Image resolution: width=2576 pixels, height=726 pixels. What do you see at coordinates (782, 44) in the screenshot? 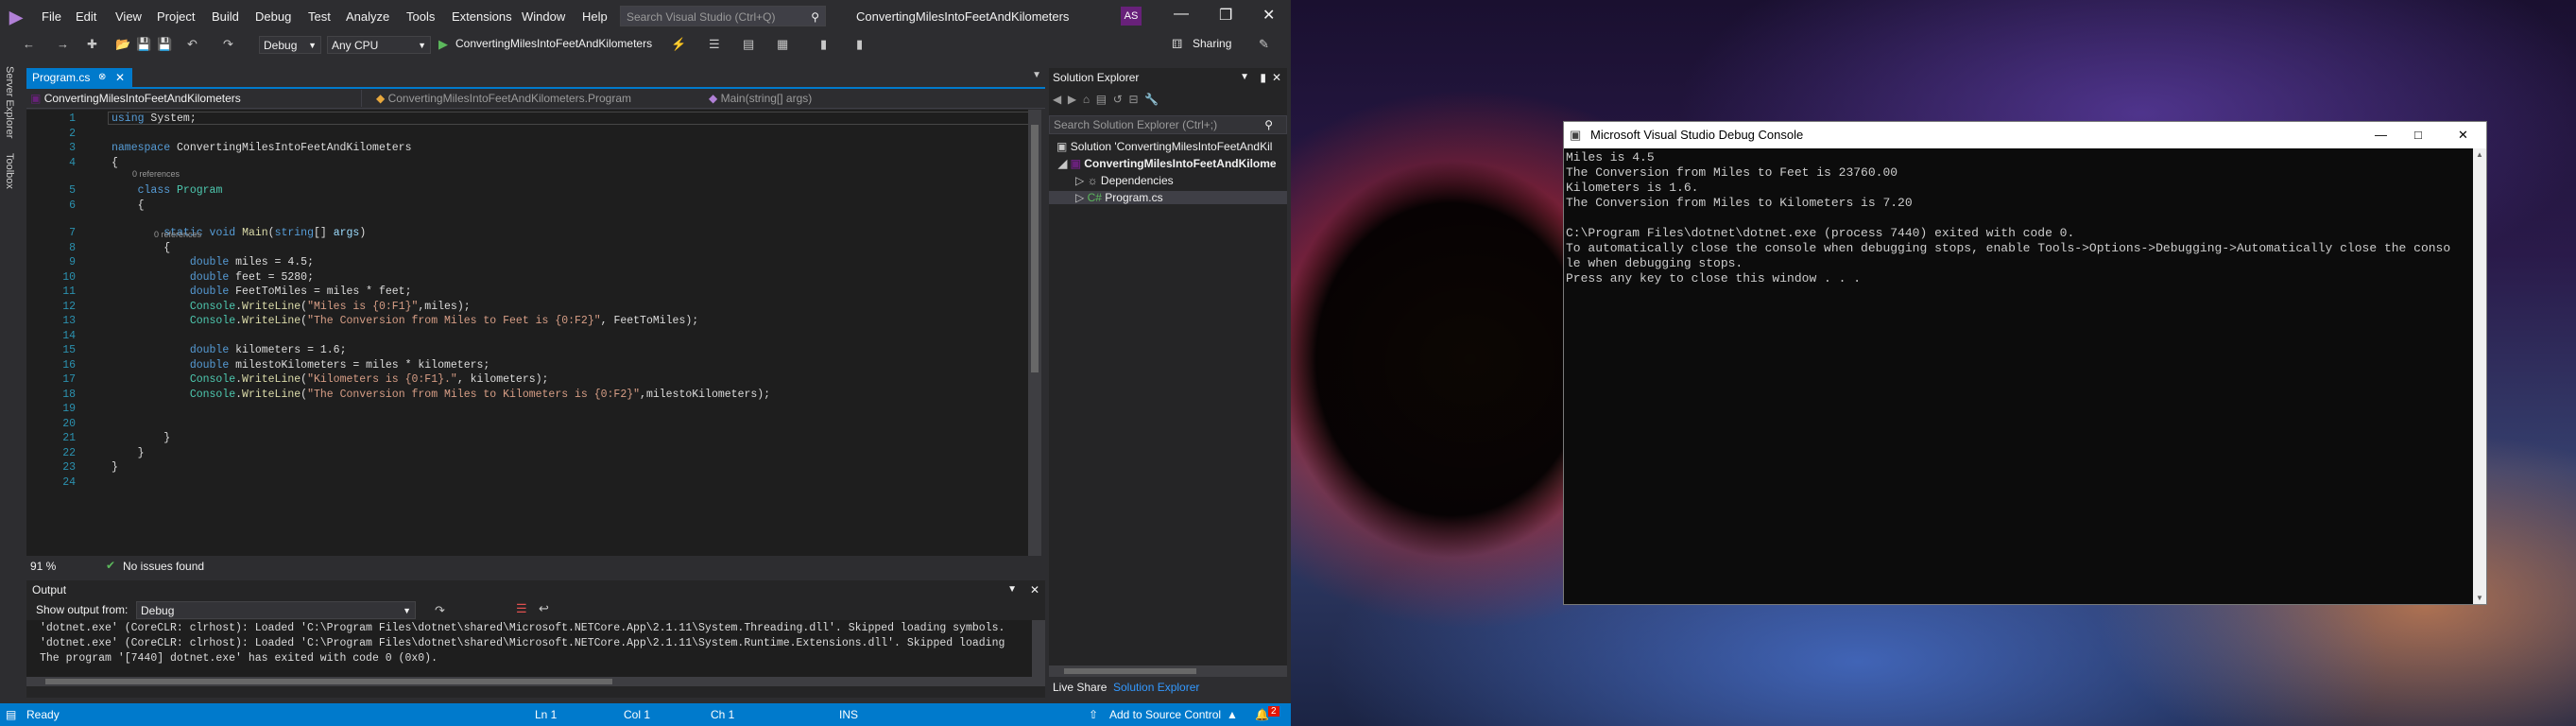
I see `toolbar-icon-3: ▦` at bounding box center [782, 44].